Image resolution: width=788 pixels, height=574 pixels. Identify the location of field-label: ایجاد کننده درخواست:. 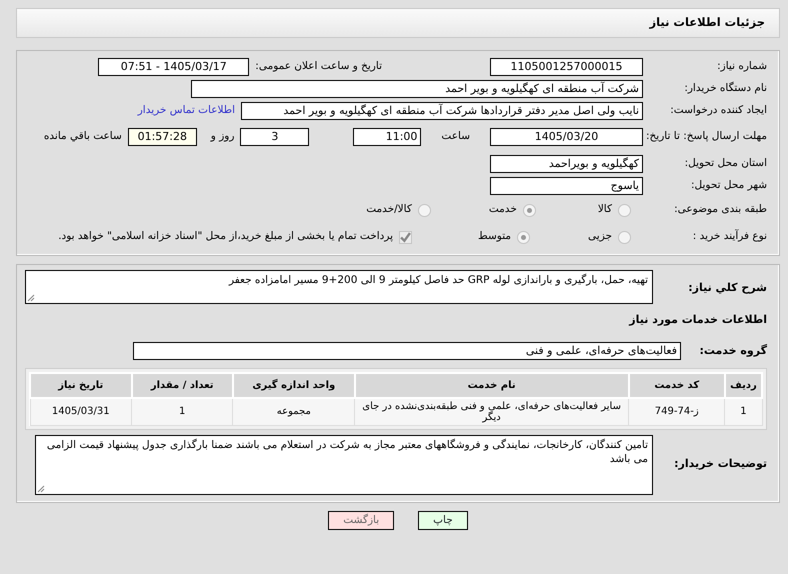
(718, 110).